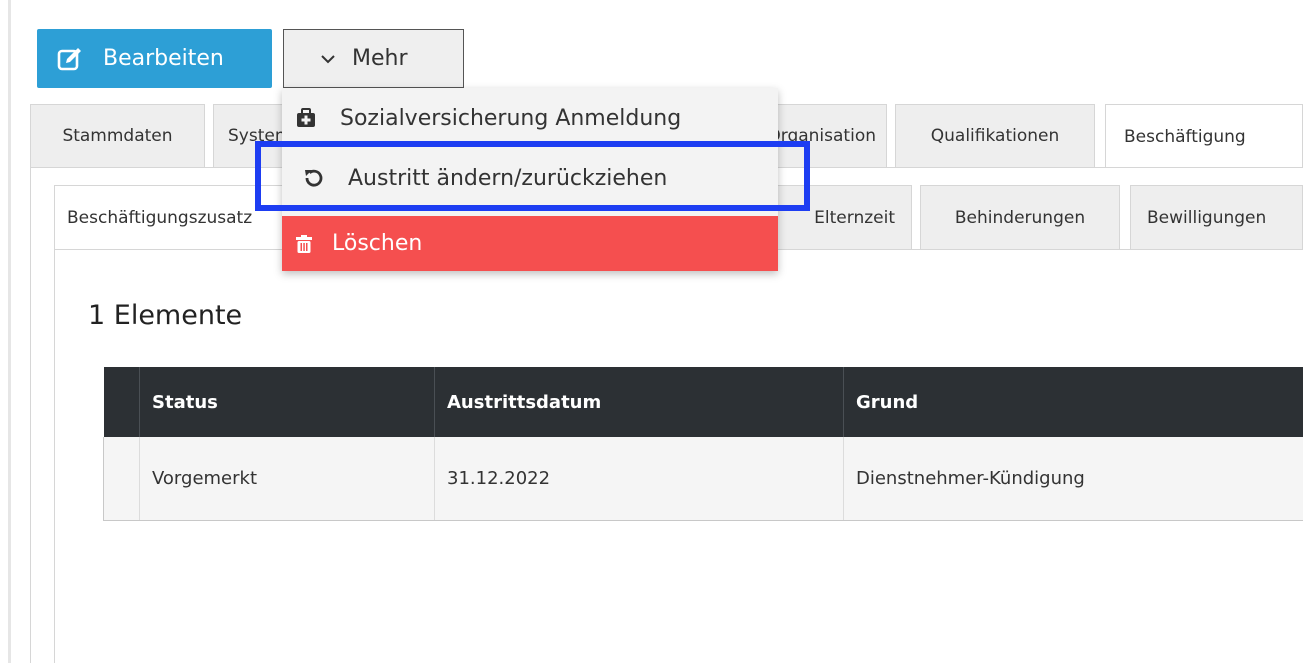  Describe the element at coordinates (530, 118) in the screenshot. I see `menu-item-sozialversicherung-anmeldung: Sozialversicherung Anmeldung` at that location.